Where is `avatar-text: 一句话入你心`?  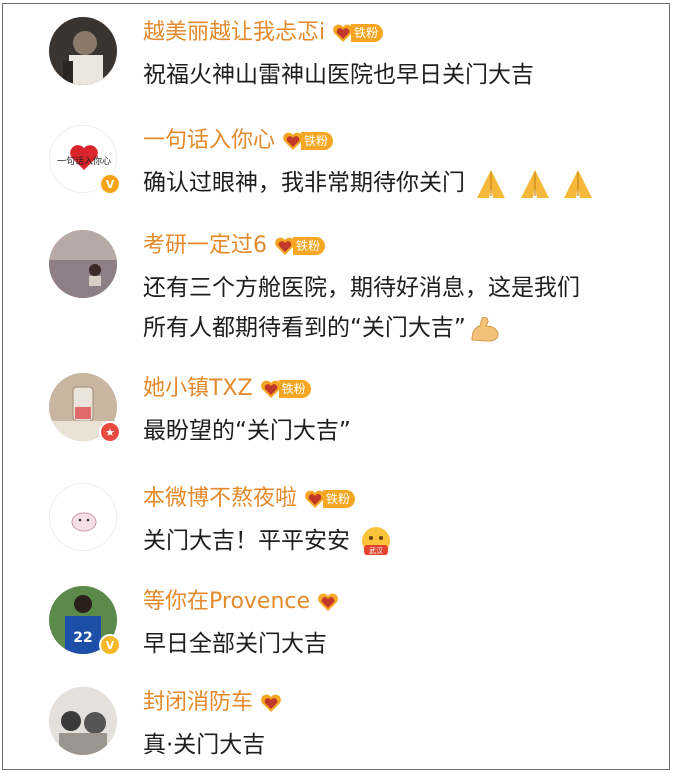
avatar-text: 一句话入你心 is located at coordinates (84, 161).